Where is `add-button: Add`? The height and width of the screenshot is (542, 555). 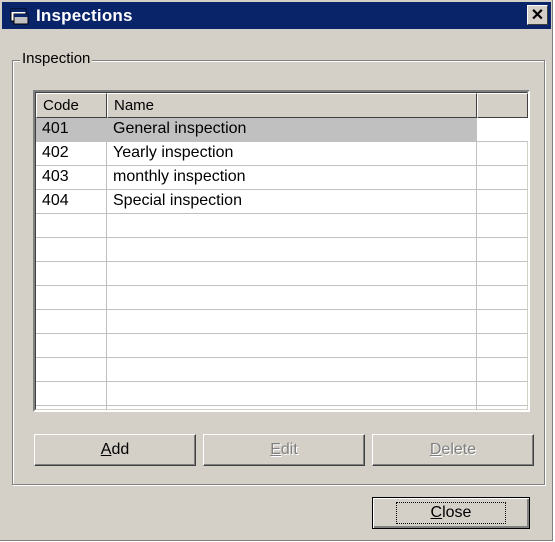 add-button: Add is located at coordinates (115, 450).